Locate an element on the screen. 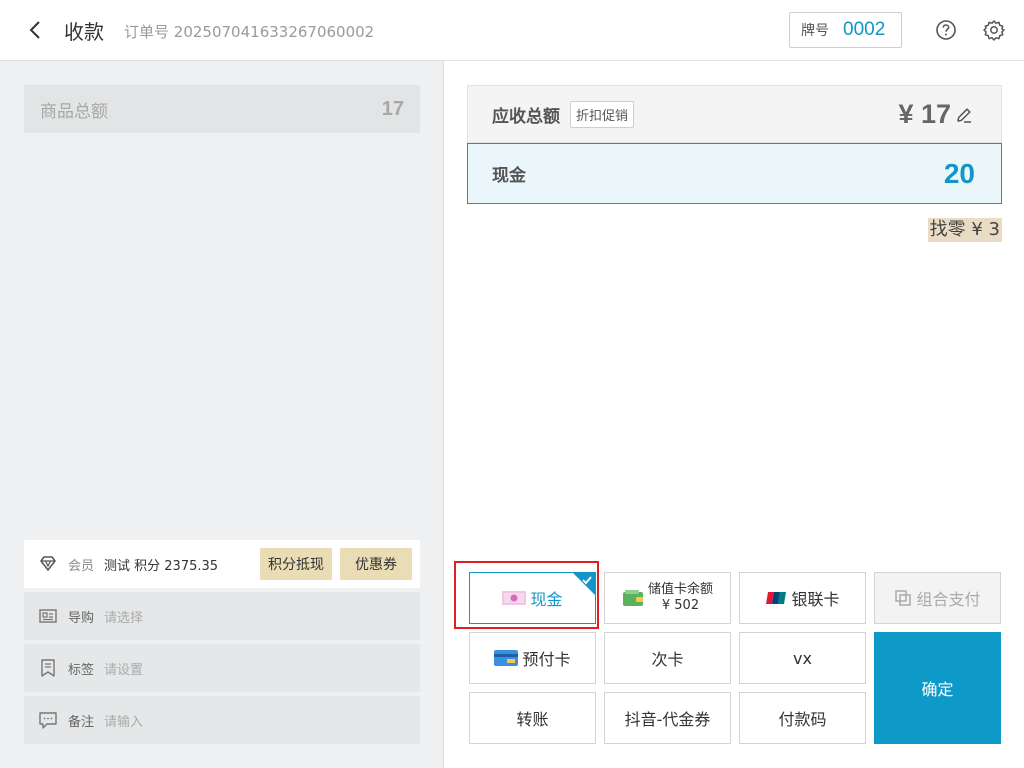  bookmark-icon is located at coordinates (48, 668).